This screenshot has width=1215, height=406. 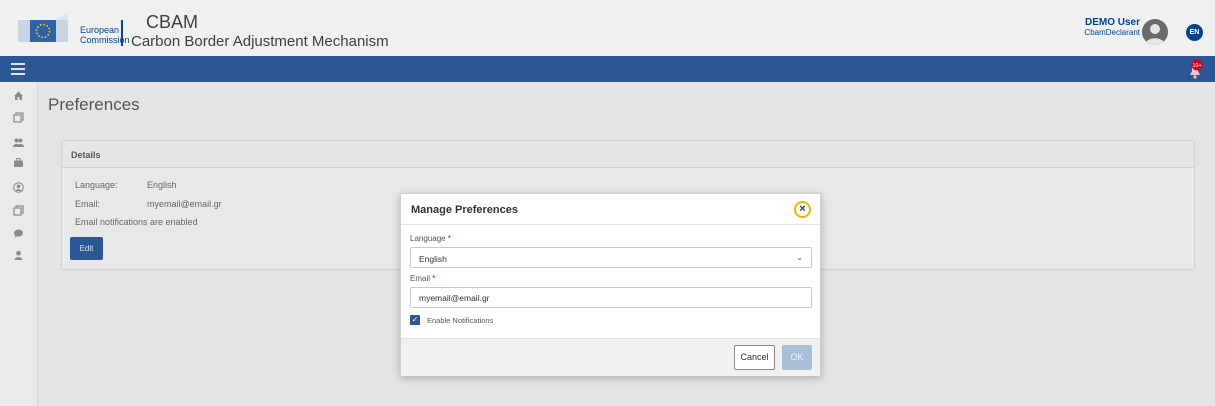 What do you see at coordinates (43, 30) in the screenshot?
I see `european-commission-logo` at bounding box center [43, 30].